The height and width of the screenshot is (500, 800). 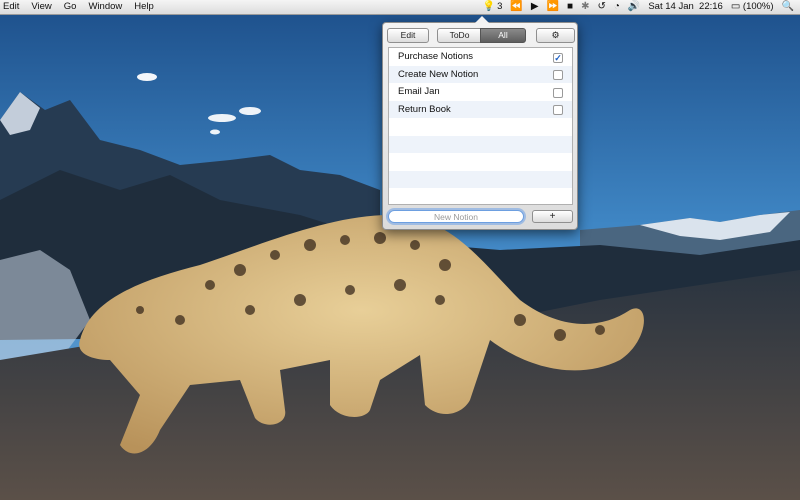 I want to click on popover-caret, so click(x=482, y=19).